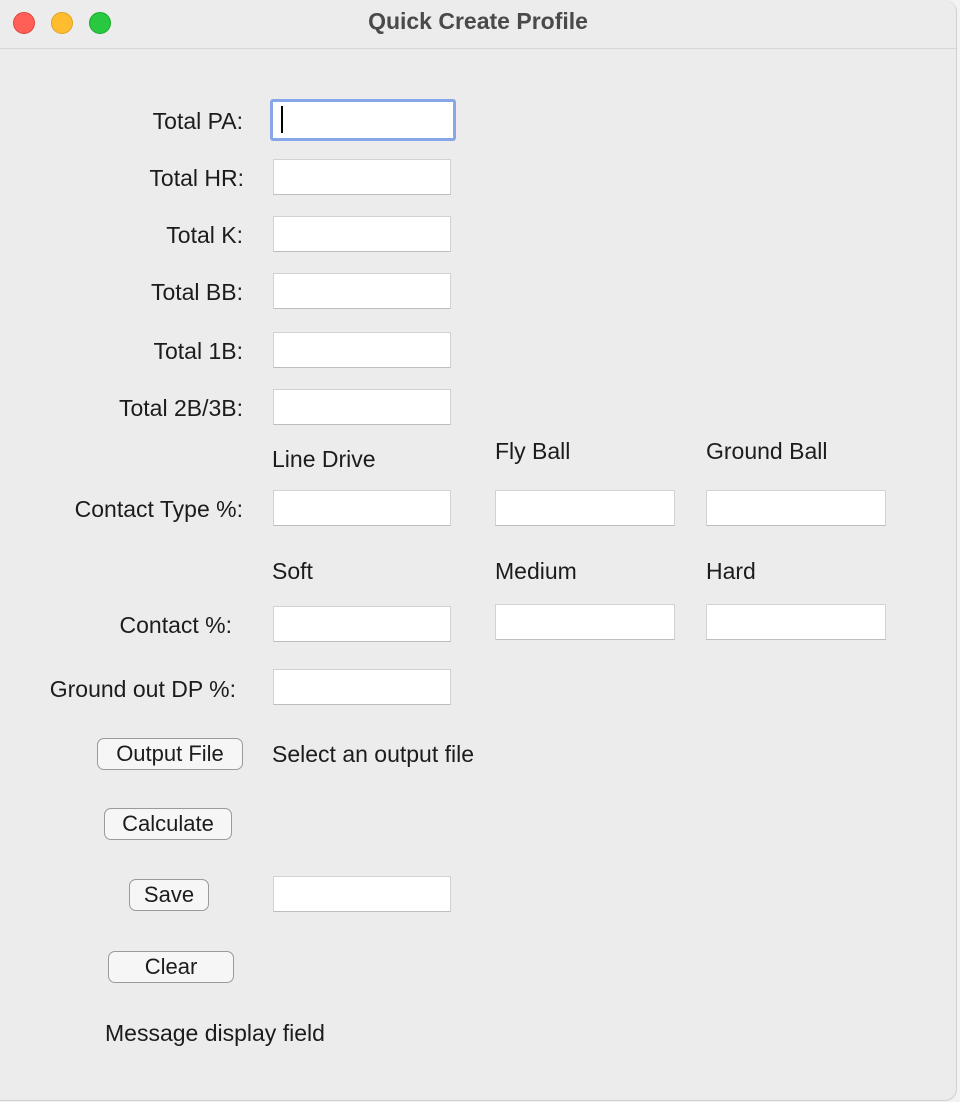 This screenshot has height=1102, width=960. Describe the element at coordinates (292, 571) in the screenshot. I see `soft-header: Soft` at that location.